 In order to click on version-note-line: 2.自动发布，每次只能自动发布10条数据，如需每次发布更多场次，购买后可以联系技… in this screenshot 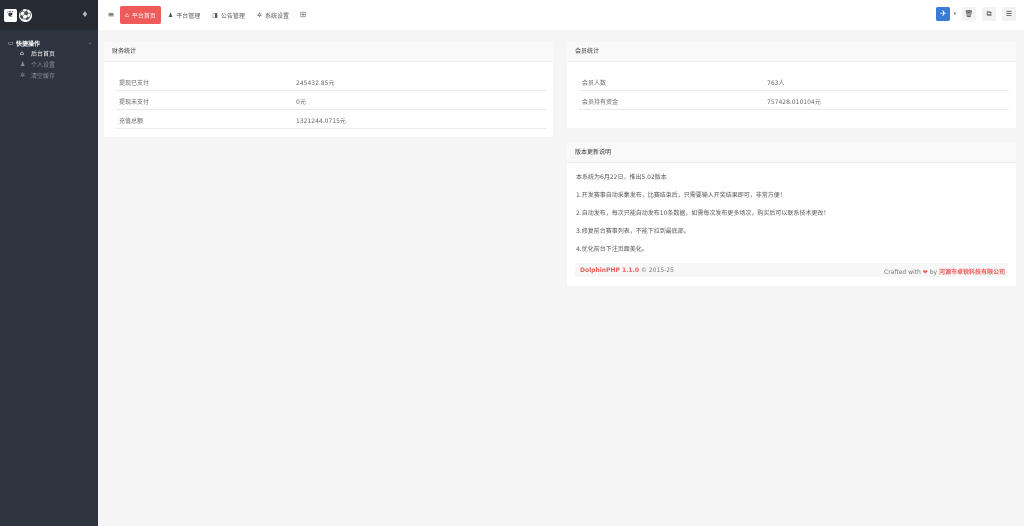, I will do `click(703, 213)`.